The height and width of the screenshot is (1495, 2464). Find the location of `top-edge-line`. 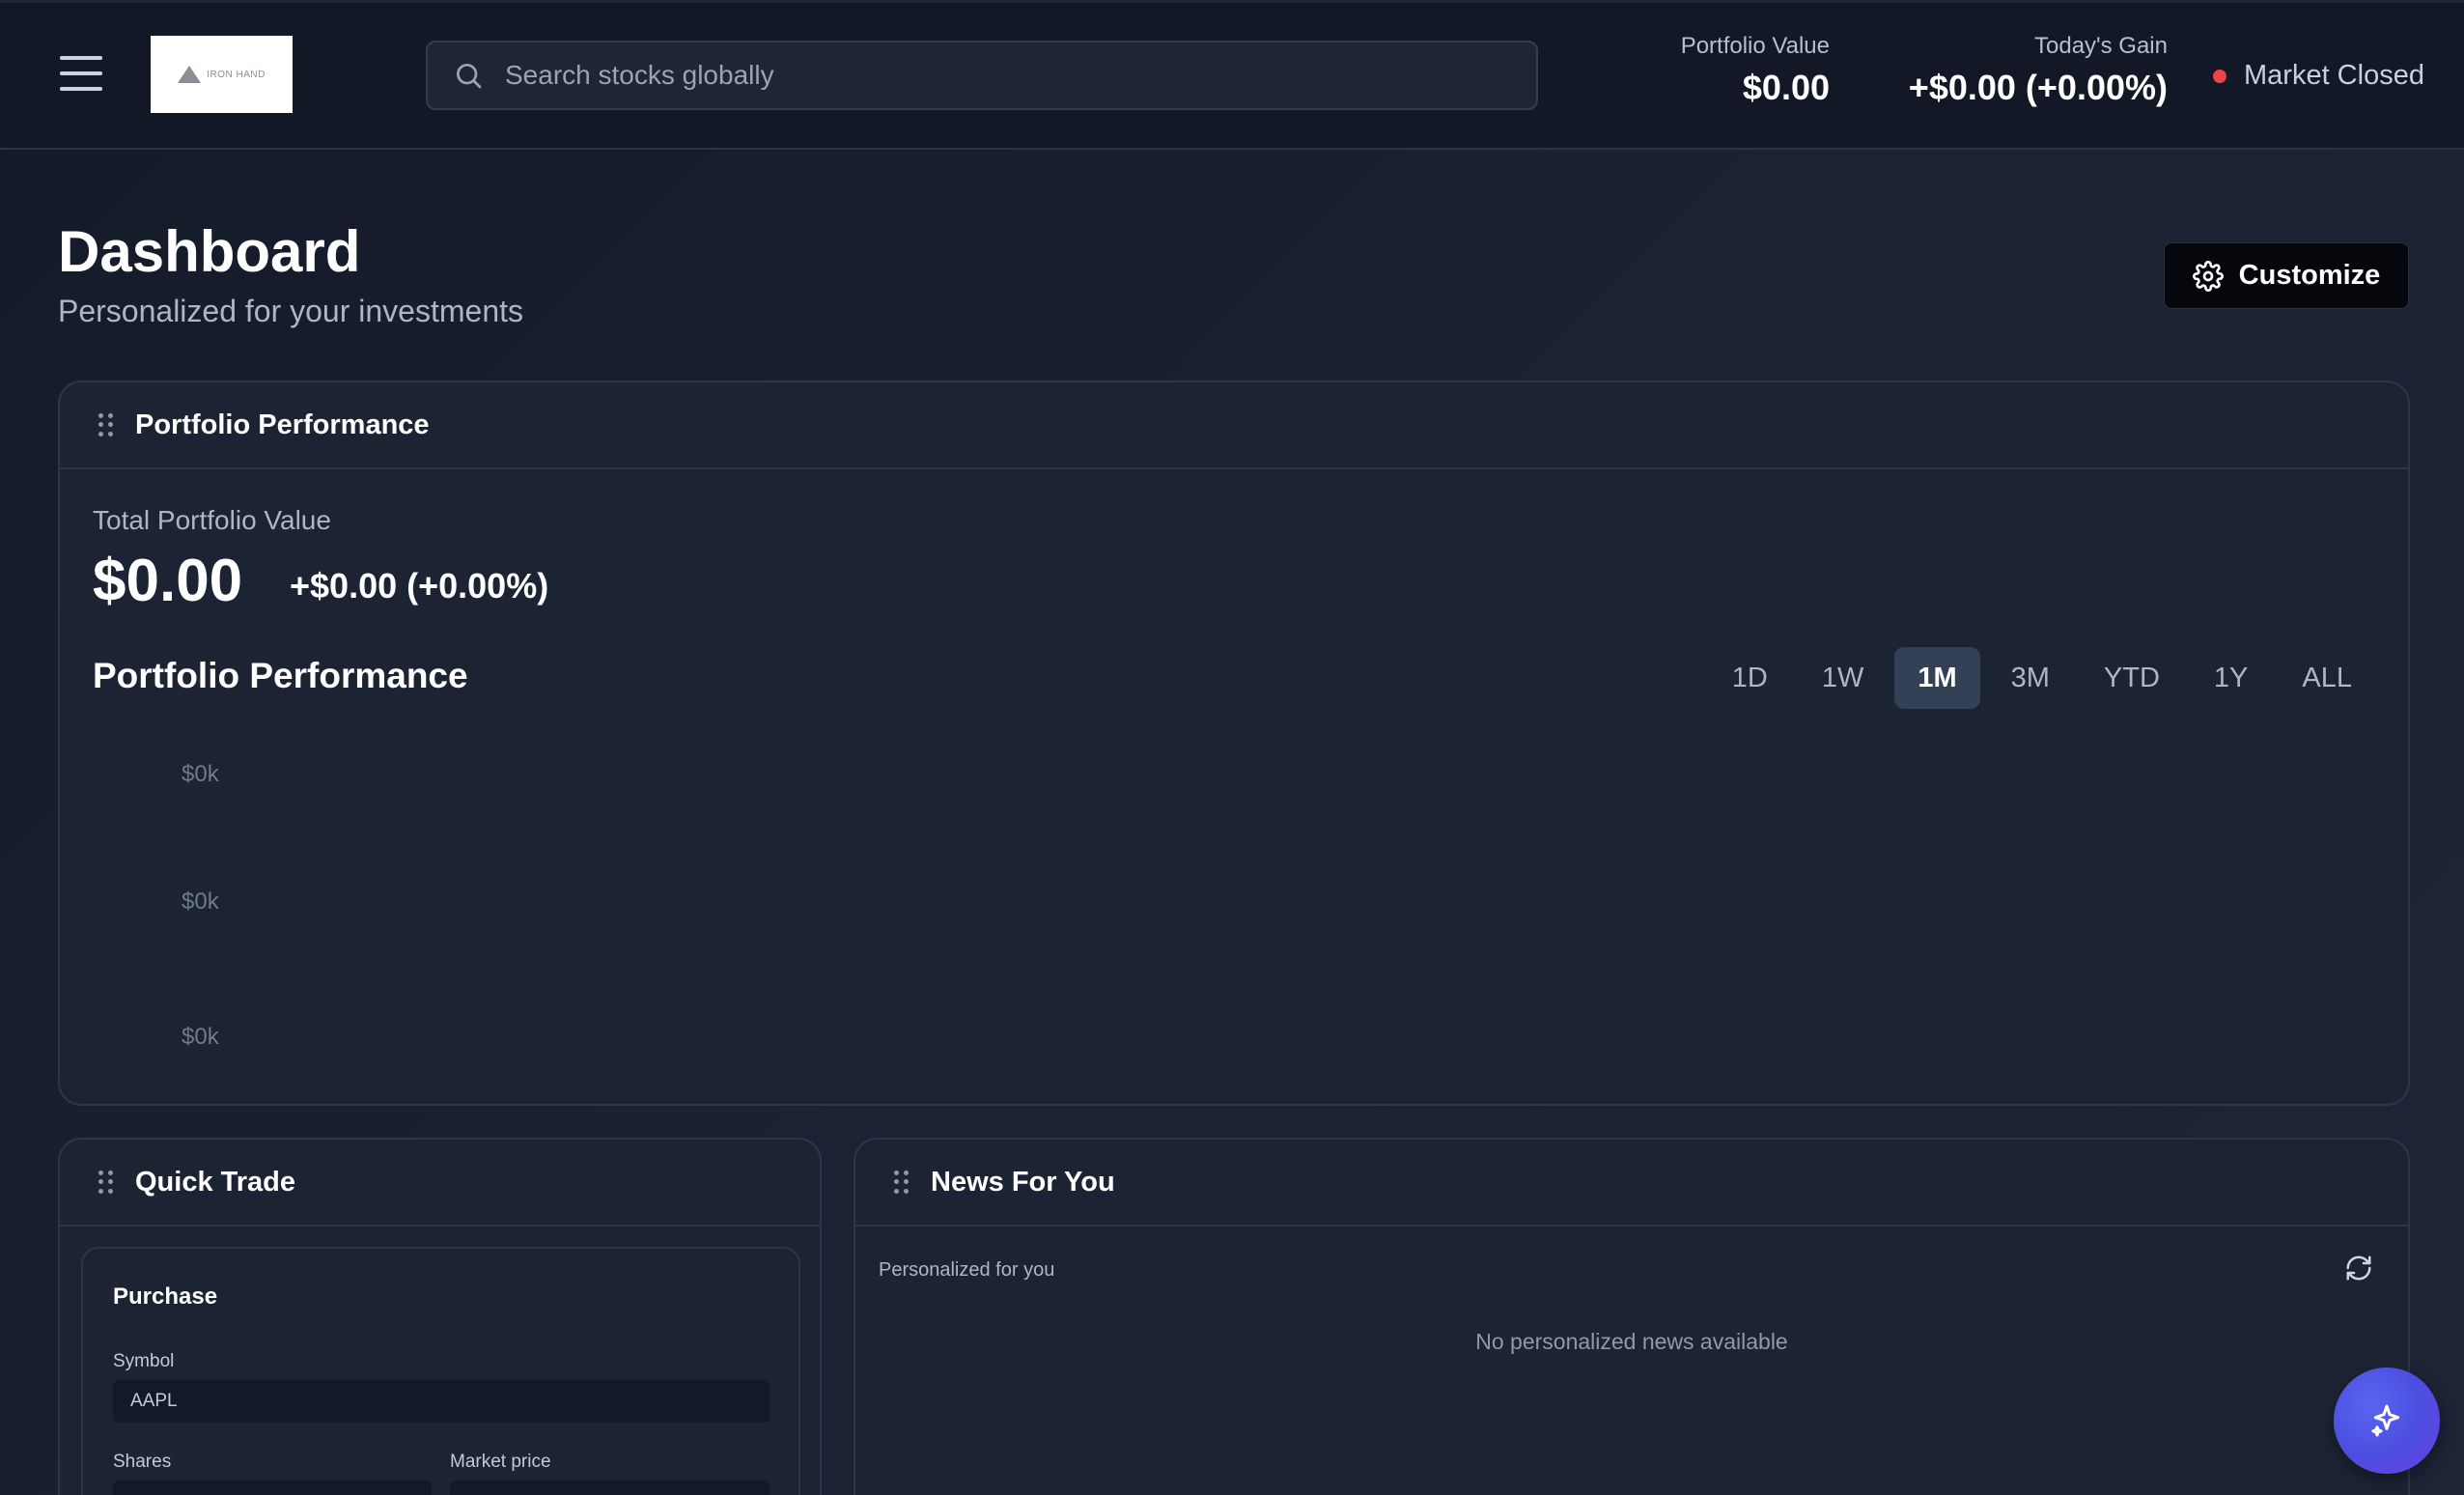

top-edge-line is located at coordinates (1232, 1).